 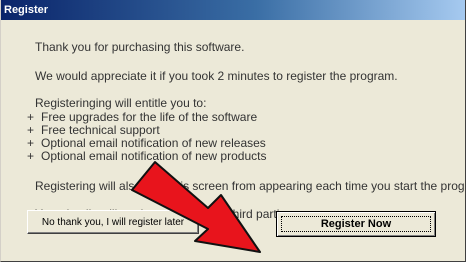 I want to click on thanks-text: Thank you for purchasing this software., so click(x=140, y=47).